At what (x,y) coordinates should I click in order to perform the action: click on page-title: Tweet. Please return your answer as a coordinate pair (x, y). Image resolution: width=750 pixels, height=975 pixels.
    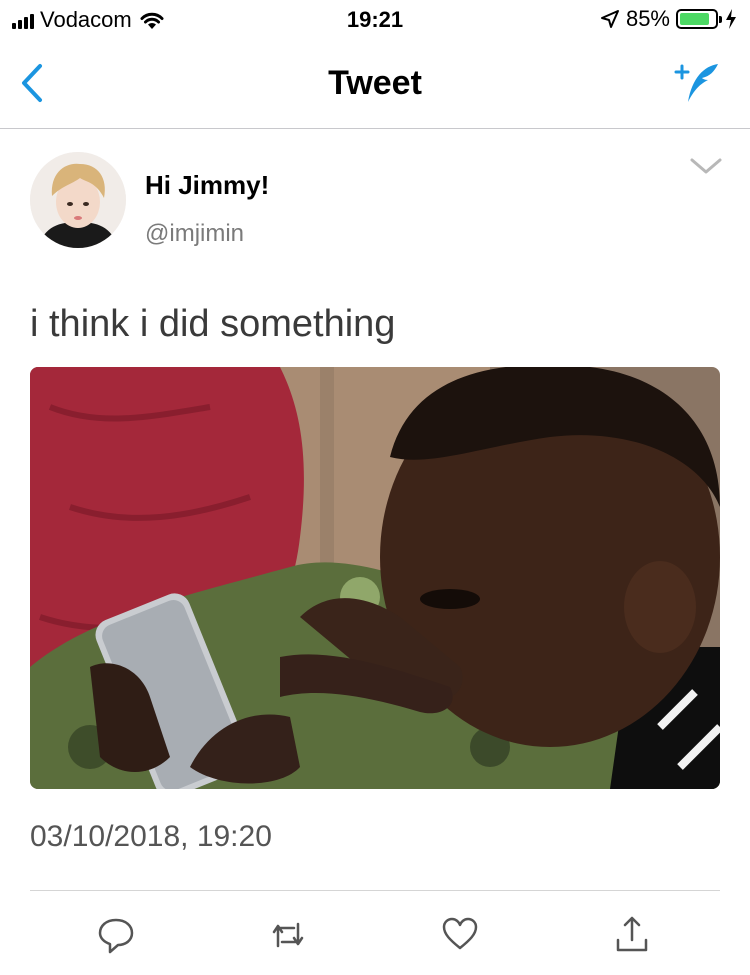
    Looking at the image, I should click on (375, 83).